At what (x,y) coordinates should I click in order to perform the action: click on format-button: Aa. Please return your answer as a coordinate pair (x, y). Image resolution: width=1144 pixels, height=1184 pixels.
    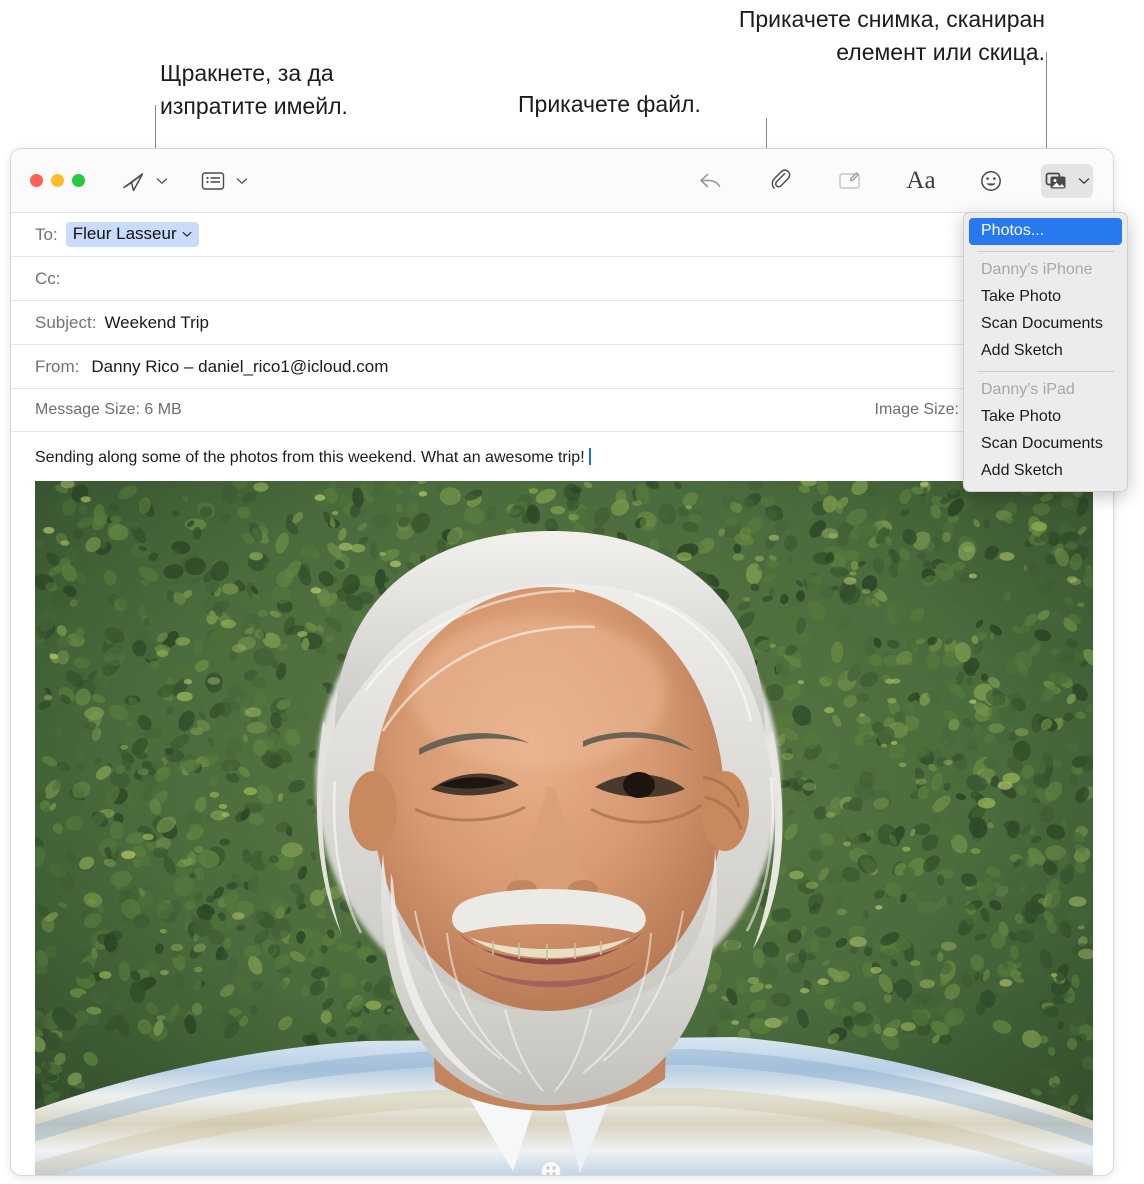
    Looking at the image, I should click on (921, 181).